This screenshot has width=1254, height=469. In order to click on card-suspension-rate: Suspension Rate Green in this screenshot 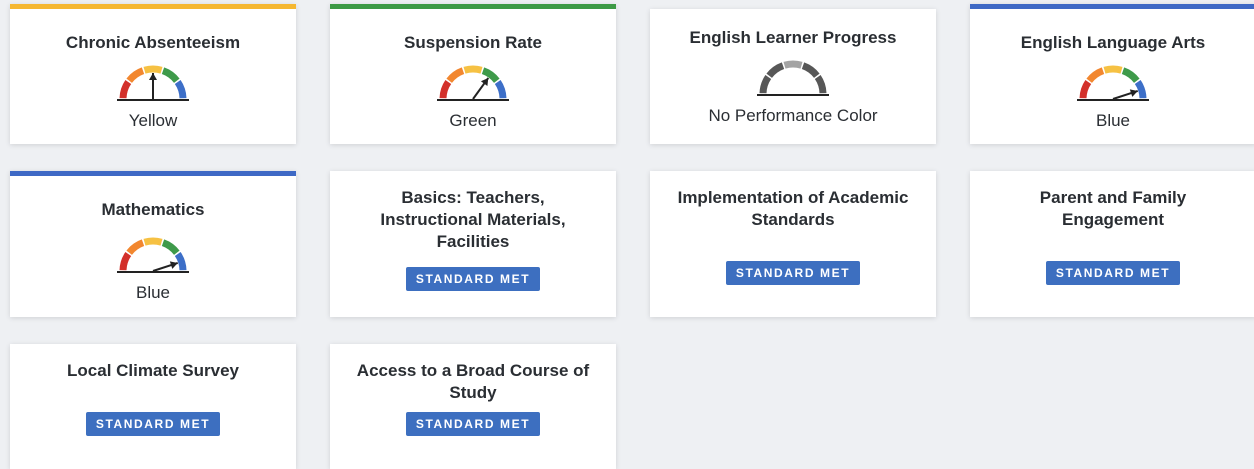, I will do `click(473, 74)`.